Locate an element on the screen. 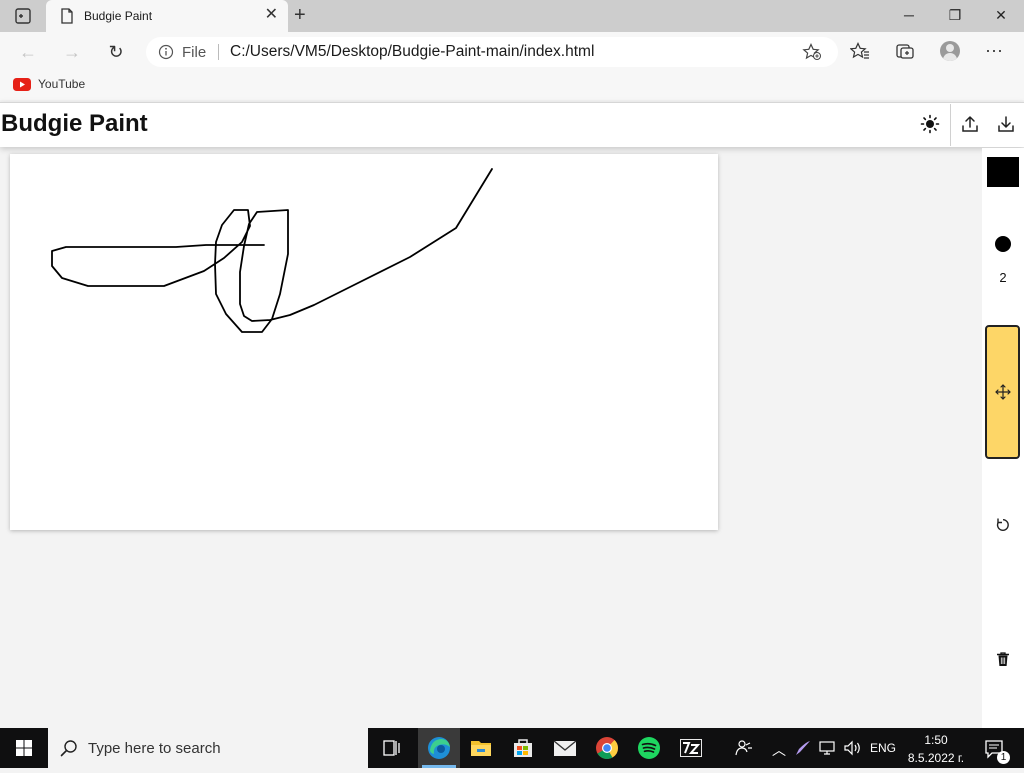 Image resolution: width=1024 pixels, height=773 pixels. header-divider is located at coordinates (950, 125).